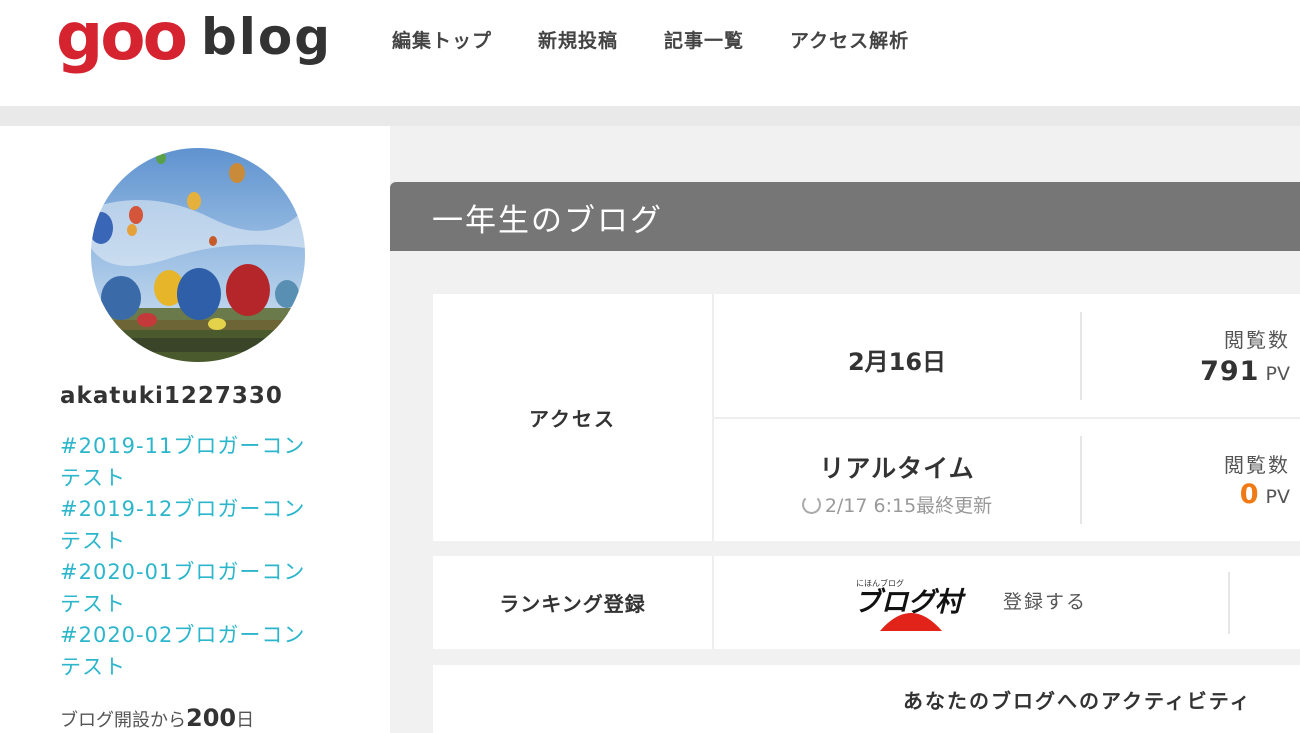 This screenshot has width=1300, height=733. What do you see at coordinates (547, 217) in the screenshot?
I see `blog-title: 一年生のブログ` at bounding box center [547, 217].